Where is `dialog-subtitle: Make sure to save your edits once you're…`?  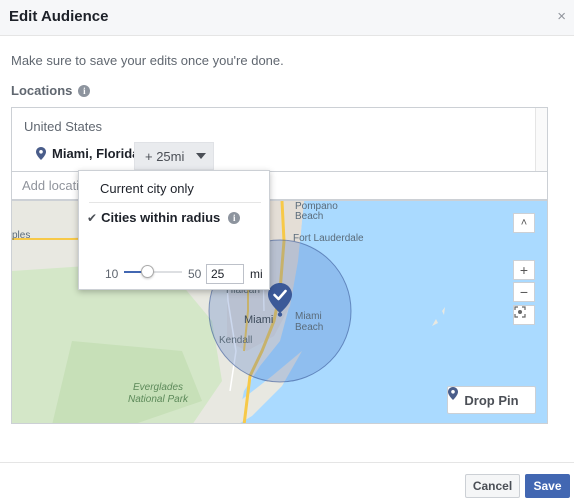 dialog-subtitle: Make sure to save your edits once you're… is located at coordinates (147, 60).